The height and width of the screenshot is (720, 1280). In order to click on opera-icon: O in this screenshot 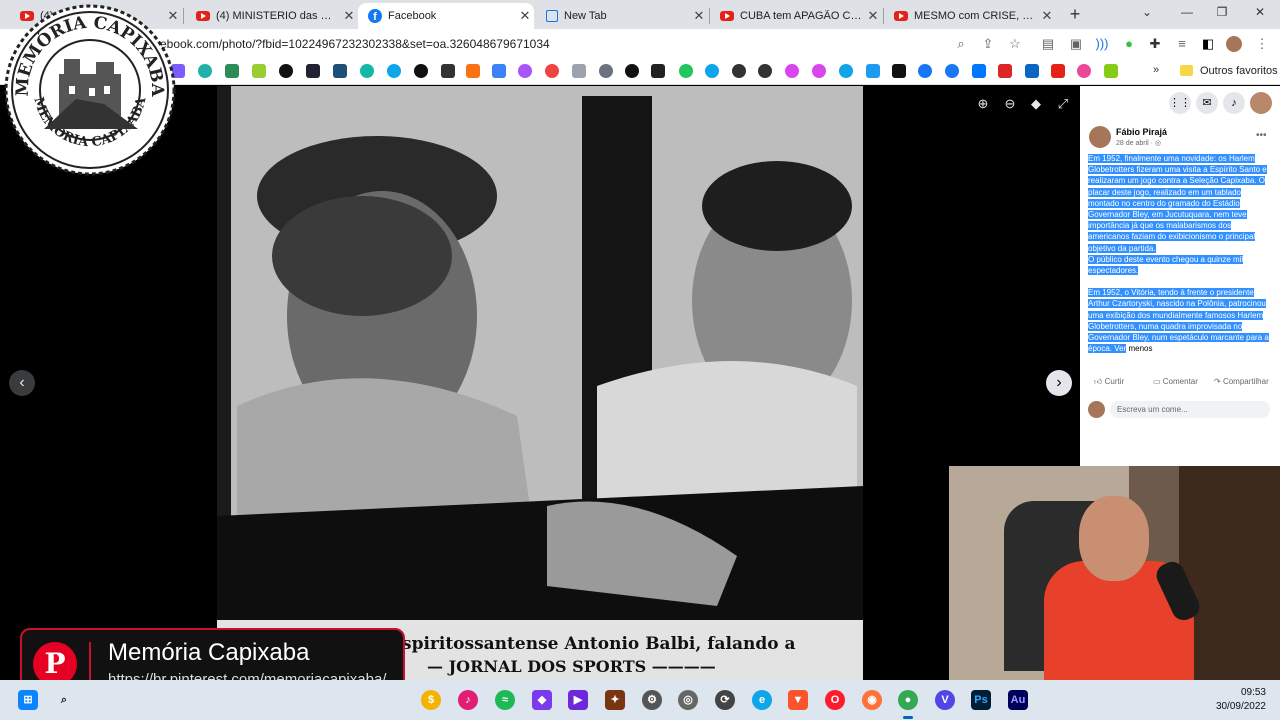, I will do `click(835, 700)`.